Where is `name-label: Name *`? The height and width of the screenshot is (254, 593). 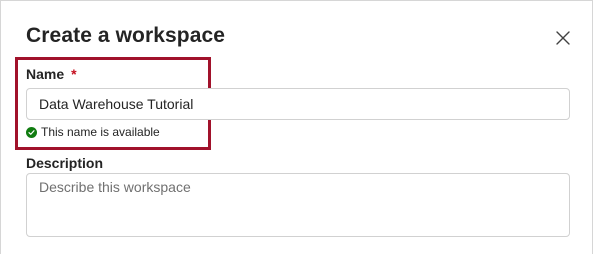 name-label: Name * is located at coordinates (51, 74).